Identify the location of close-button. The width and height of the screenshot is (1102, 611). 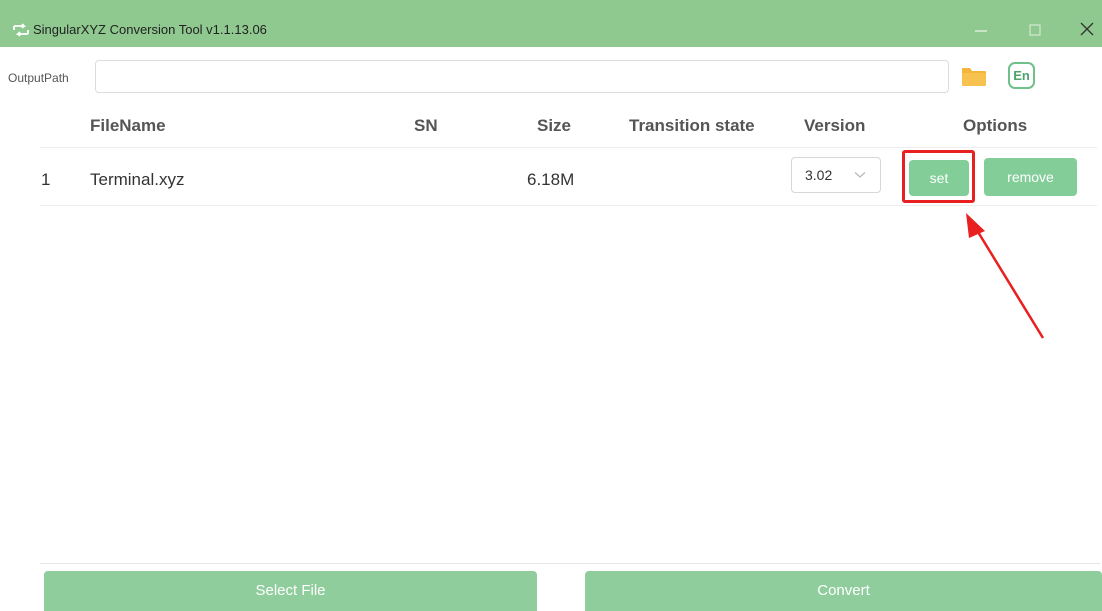
(1083, 29).